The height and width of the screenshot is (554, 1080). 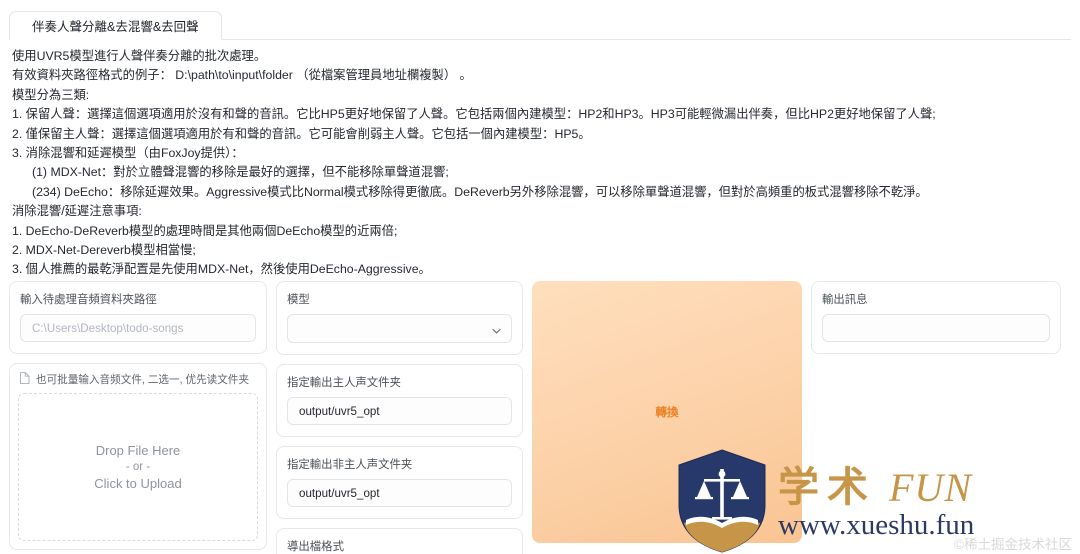 I want to click on input-path-card: 輸入待處理音頻資料夾路徑, so click(x=138, y=317).